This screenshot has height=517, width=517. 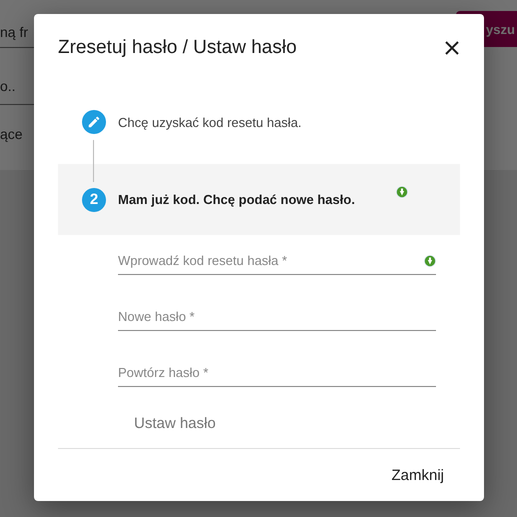 What do you see at coordinates (8, 86) in the screenshot?
I see `field-text: o..` at bounding box center [8, 86].